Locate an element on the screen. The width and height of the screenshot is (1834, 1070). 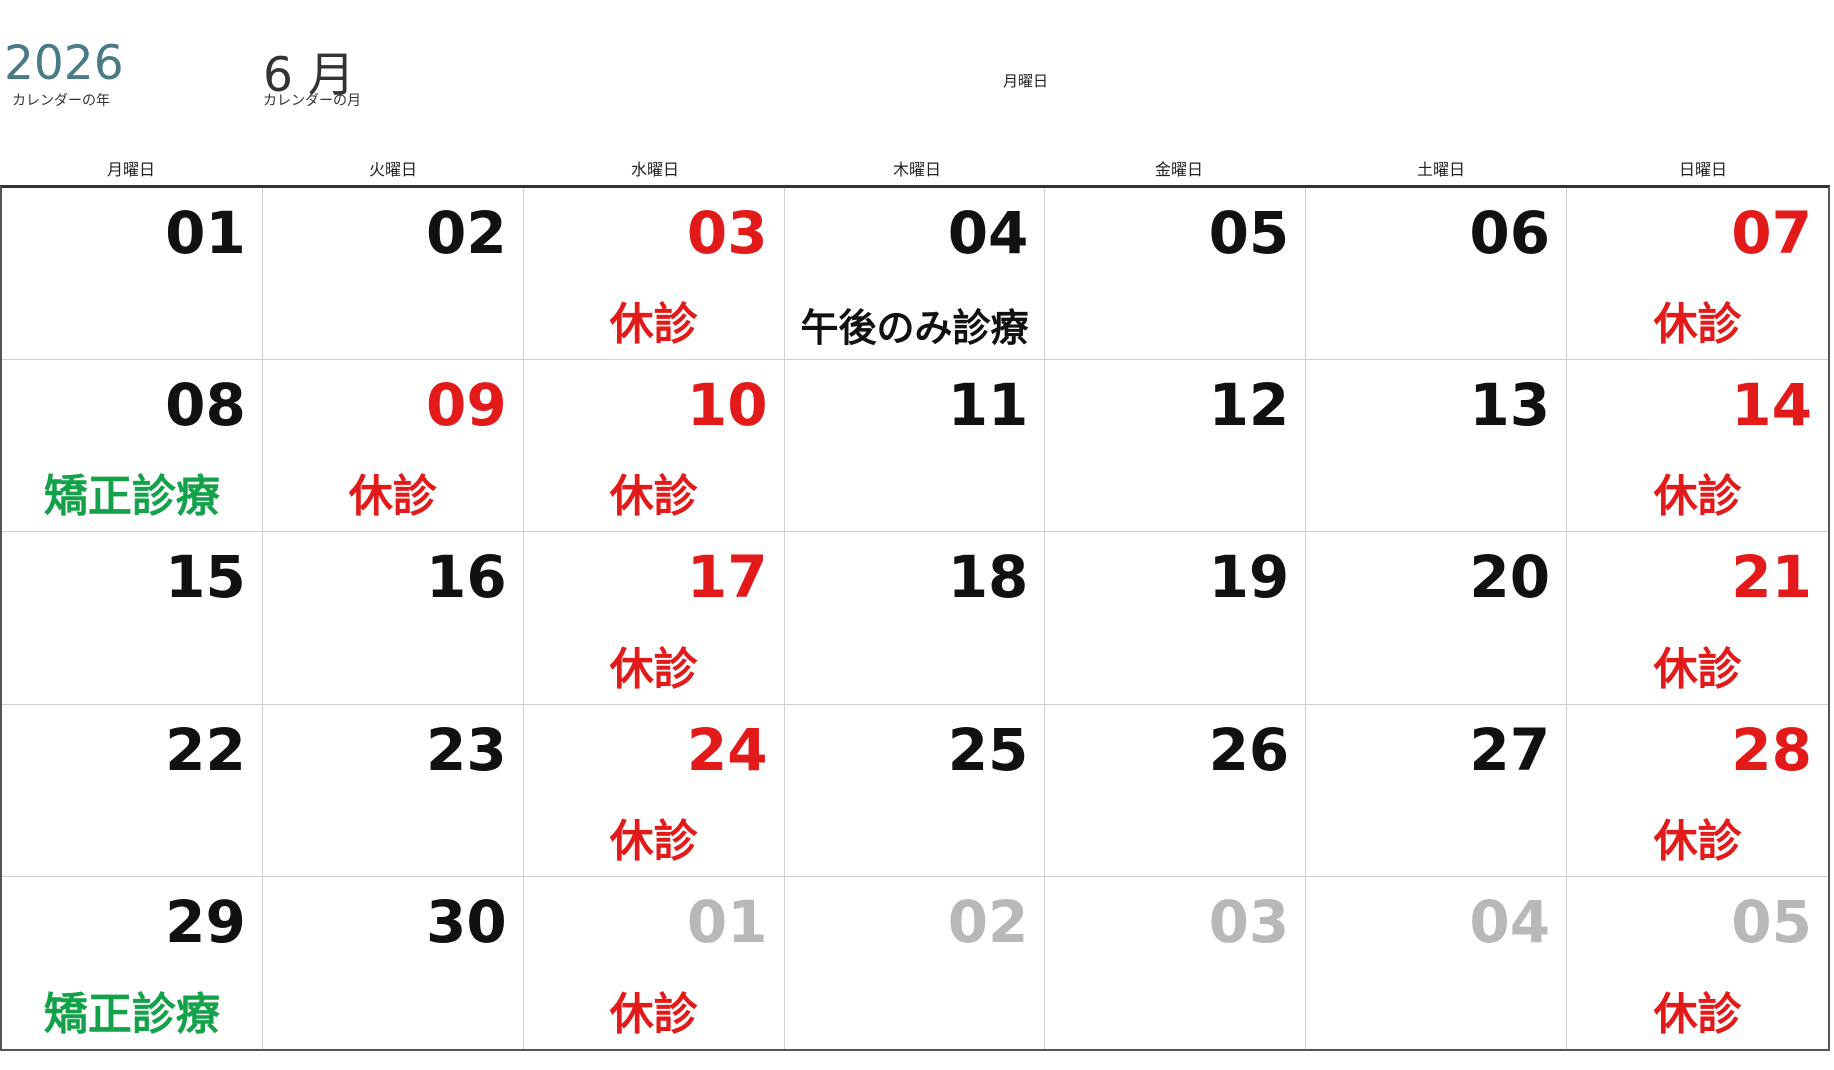
calendar-day-cell: 03 休診 is located at coordinates (654, 274).